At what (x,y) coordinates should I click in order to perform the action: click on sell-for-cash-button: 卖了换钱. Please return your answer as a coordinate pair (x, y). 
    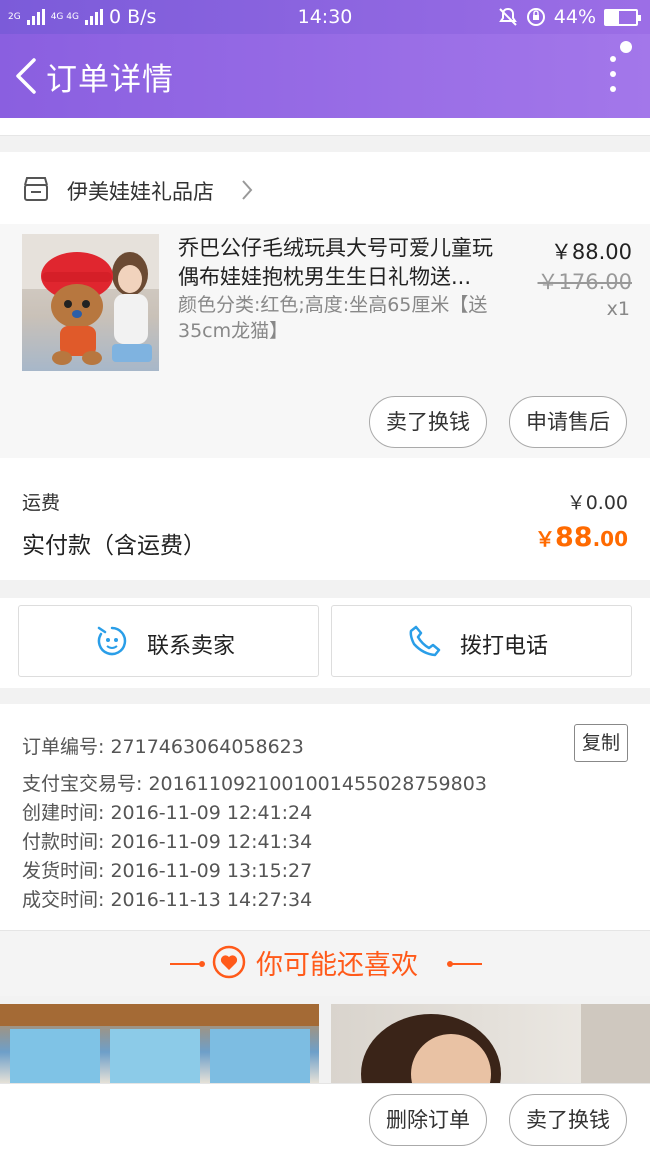
    Looking at the image, I should click on (428, 422).